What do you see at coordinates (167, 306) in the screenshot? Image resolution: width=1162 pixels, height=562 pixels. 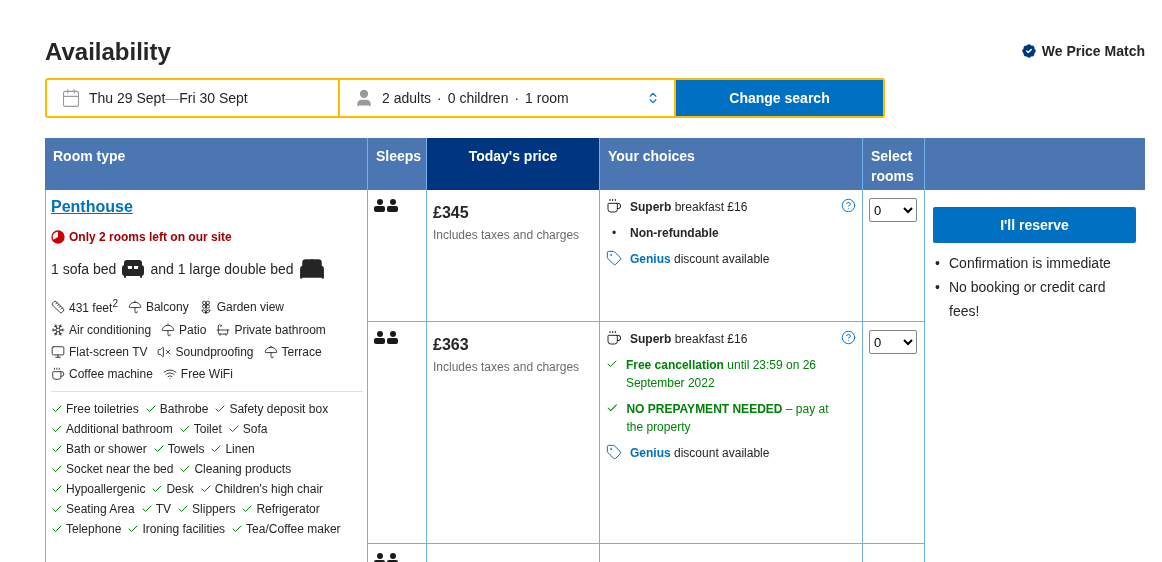 I see `facility-label: Balcony` at bounding box center [167, 306].